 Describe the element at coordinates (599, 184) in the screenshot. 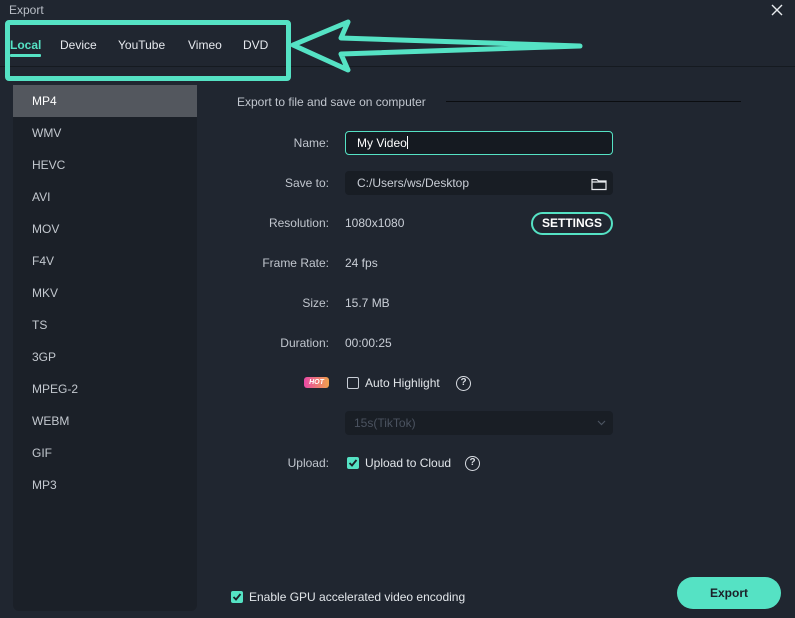

I see `folder-icon` at that location.